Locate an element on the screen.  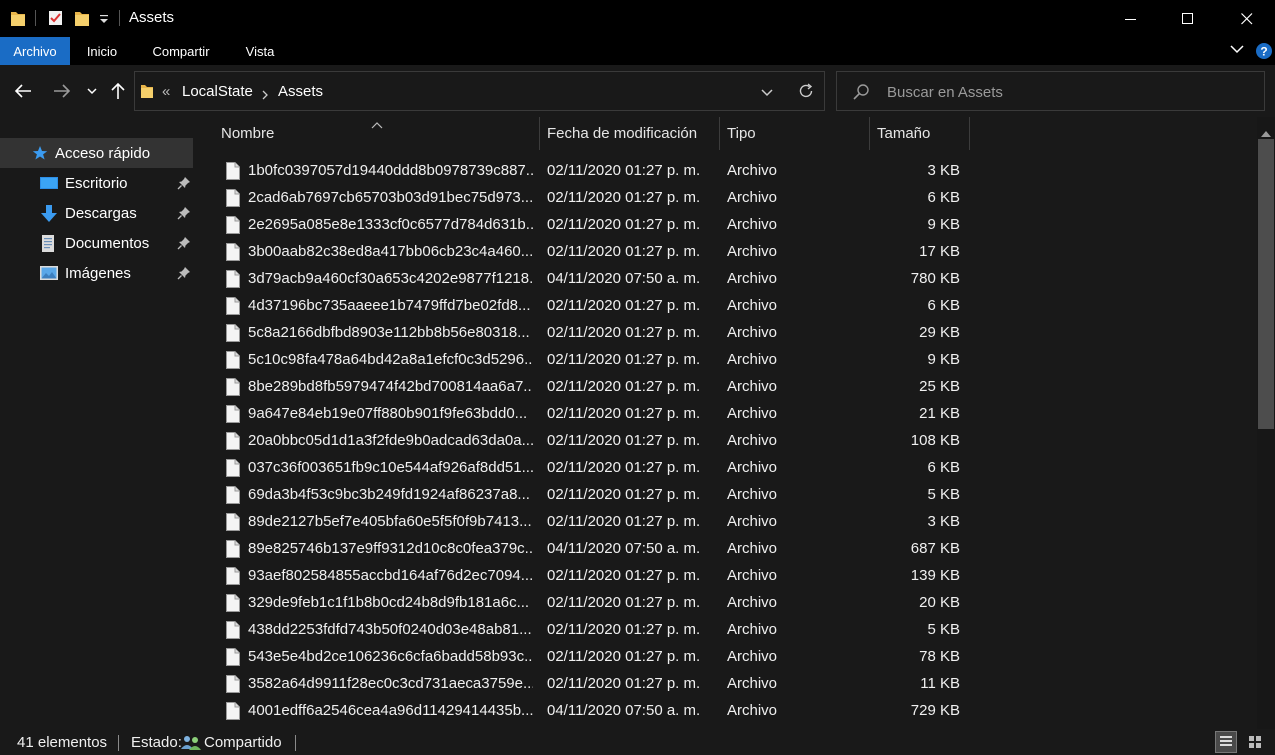
address-bar: « LocalState Assets is located at coordinates (479, 91).